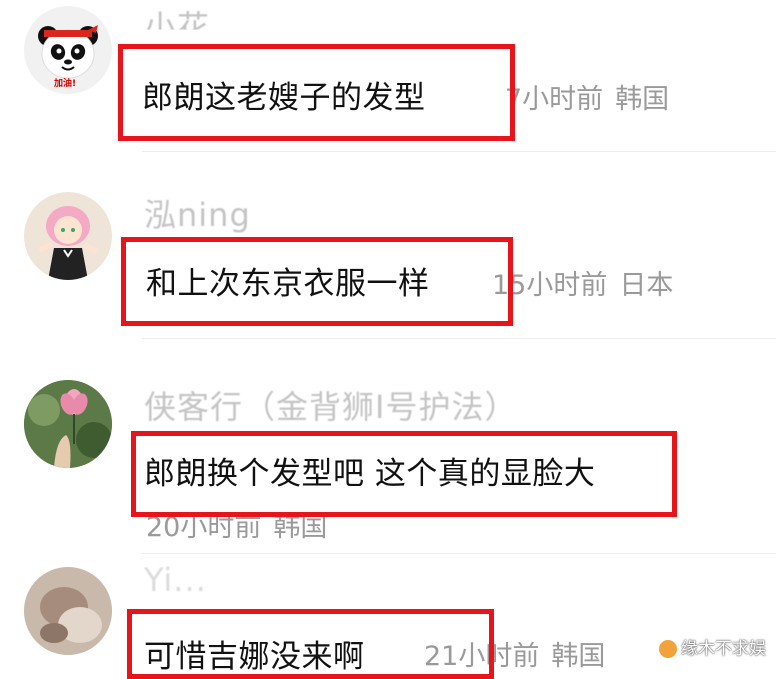 The width and height of the screenshot is (776, 679). I want to click on username: 小花, so click(177, 16).